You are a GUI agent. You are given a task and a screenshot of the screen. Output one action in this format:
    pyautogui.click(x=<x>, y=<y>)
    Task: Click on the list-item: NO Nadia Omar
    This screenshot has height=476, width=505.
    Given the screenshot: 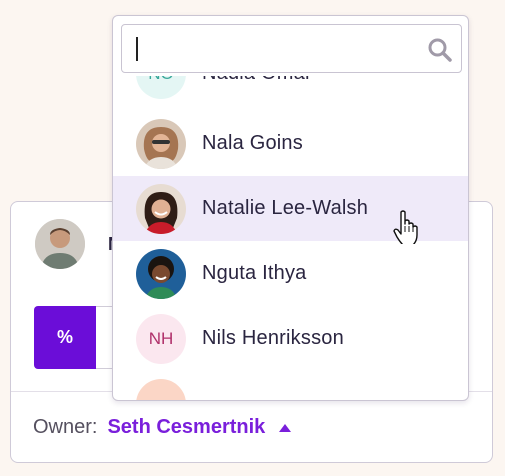 What is the action you would take?
    pyautogui.click(x=290, y=91)
    